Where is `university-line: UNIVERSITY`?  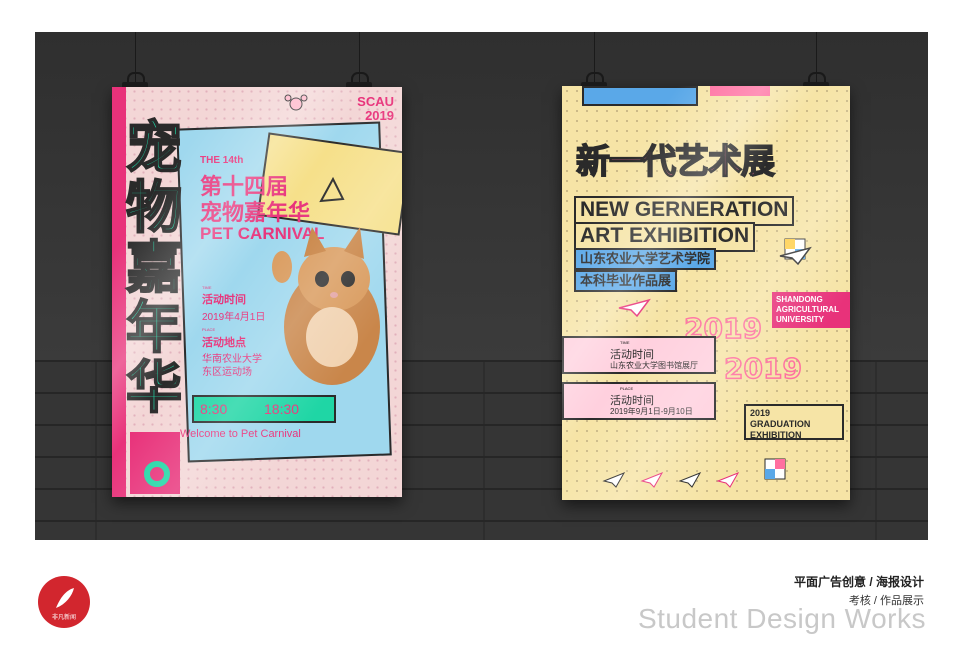
university-line: UNIVERSITY is located at coordinates (800, 319).